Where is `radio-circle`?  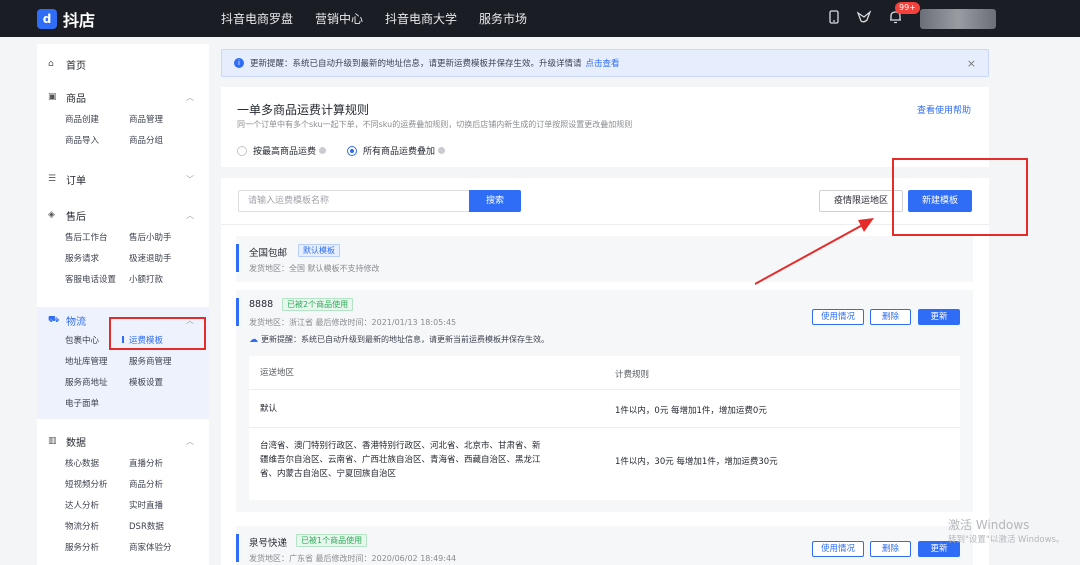
radio-circle is located at coordinates (242, 150).